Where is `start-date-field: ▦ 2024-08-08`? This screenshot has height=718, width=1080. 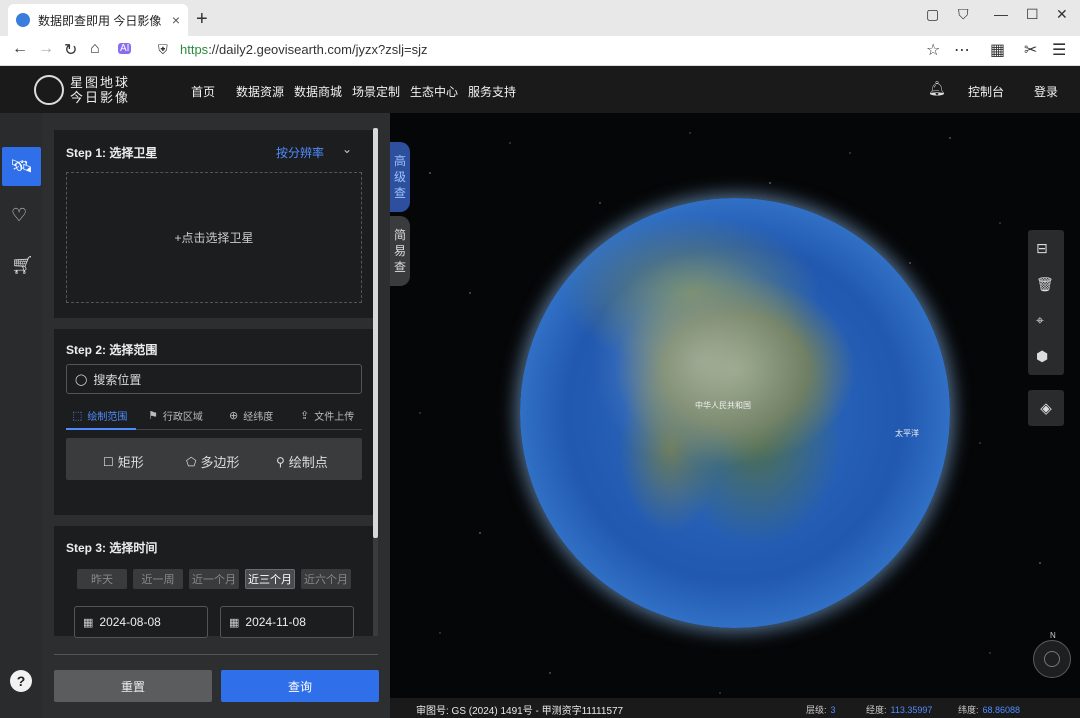 start-date-field: ▦ 2024-08-08 is located at coordinates (141, 622).